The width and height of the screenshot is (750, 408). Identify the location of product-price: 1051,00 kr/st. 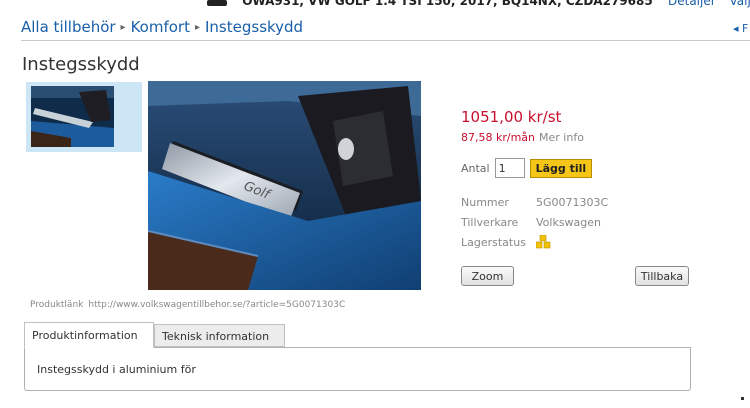
(511, 117).